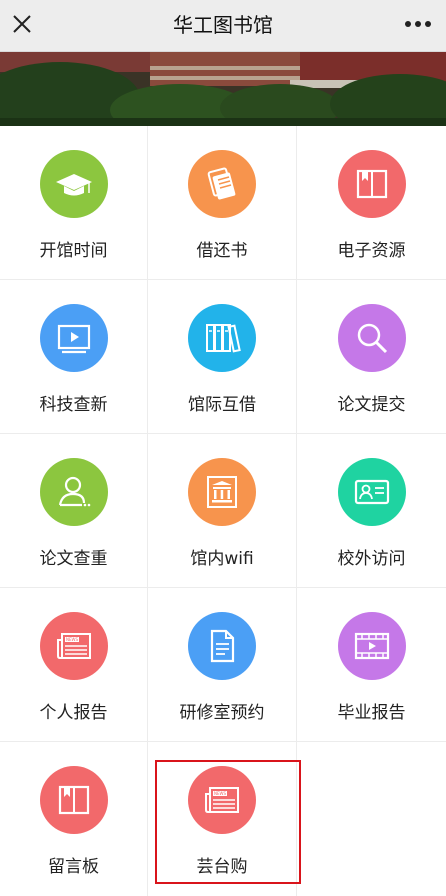 Image resolution: width=446 pixels, height=896 pixels. I want to click on more-options-icon, so click(418, 24).